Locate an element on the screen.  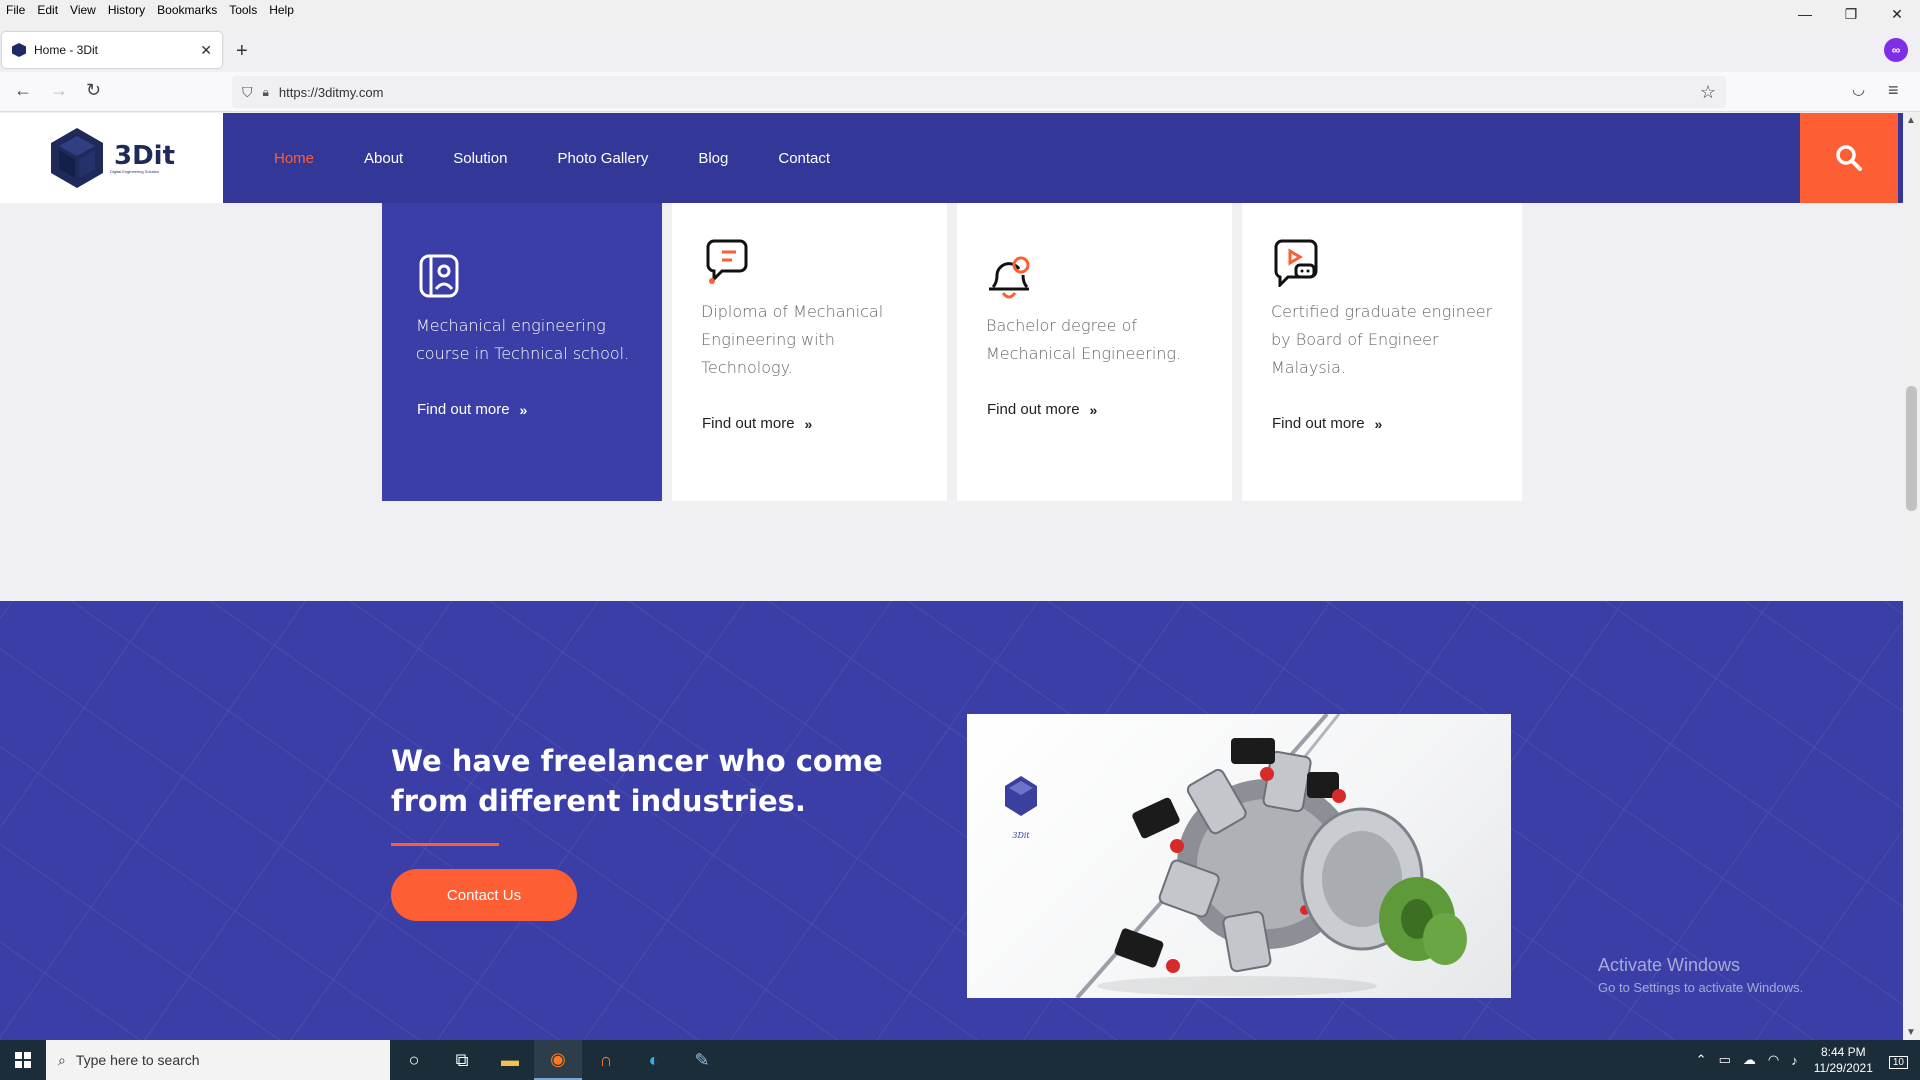
menu-edit: Edit is located at coordinates (47, 10).